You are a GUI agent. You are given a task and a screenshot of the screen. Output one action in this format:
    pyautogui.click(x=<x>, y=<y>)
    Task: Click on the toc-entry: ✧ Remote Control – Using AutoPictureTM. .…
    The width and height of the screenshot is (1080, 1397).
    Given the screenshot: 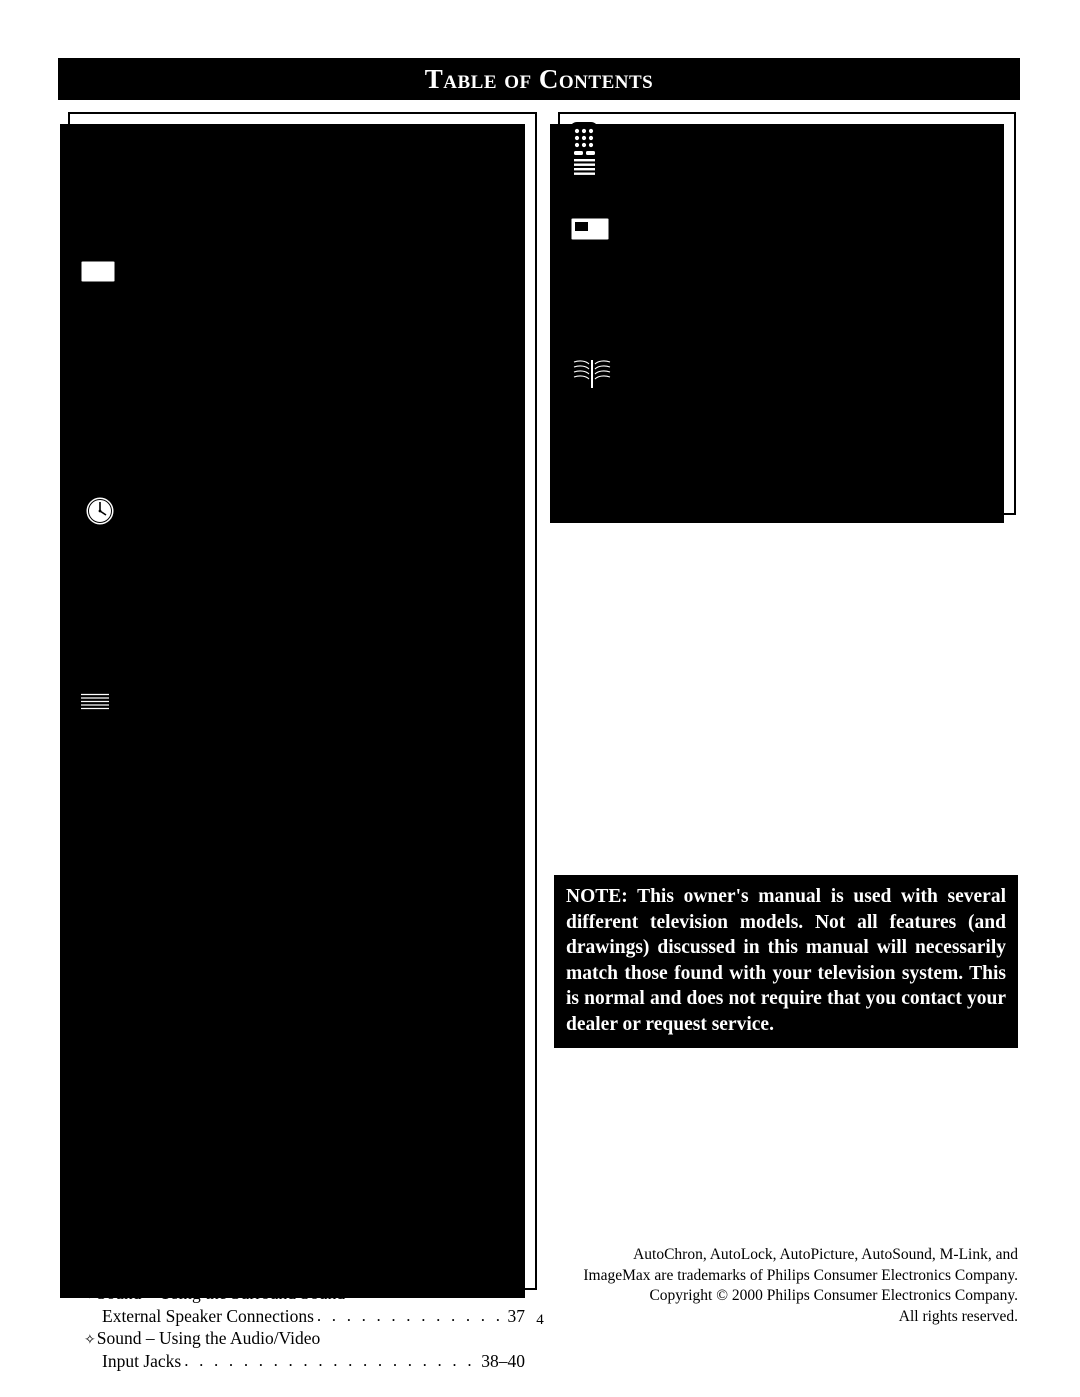 What is the action you would take?
    pyautogui.click(x=807, y=153)
    